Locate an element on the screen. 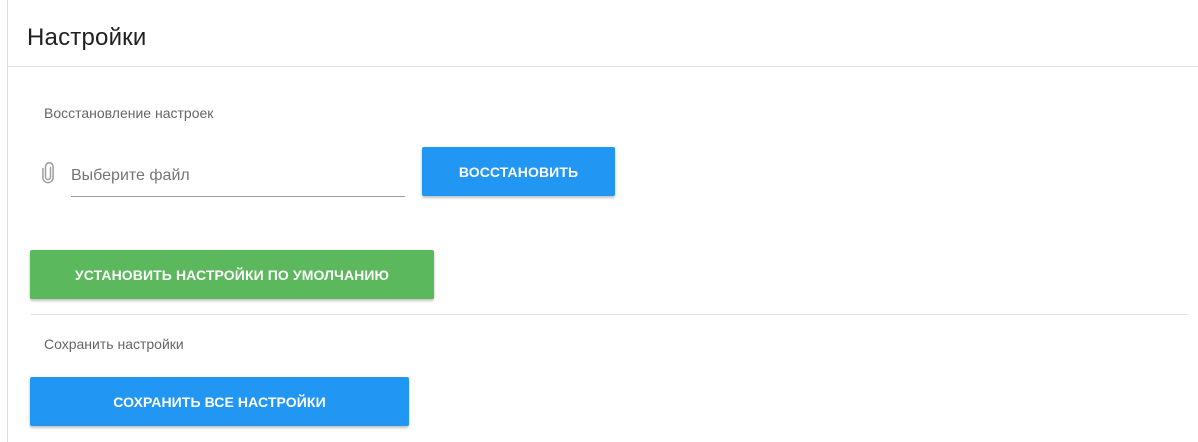 This screenshot has width=1198, height=442. section-divider is located at coordinates (609, 314).